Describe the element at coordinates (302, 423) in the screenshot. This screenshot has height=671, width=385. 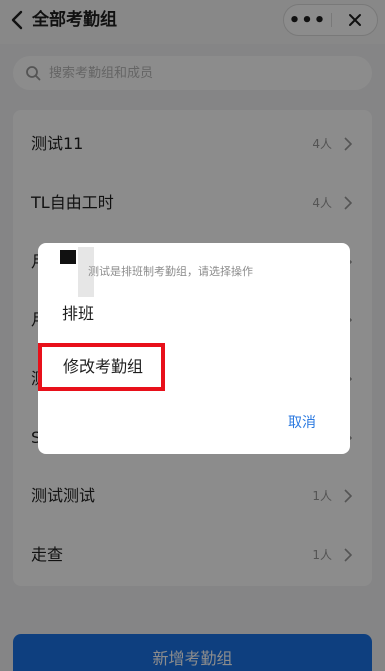
I see `cancel-button: 取消` at that location.